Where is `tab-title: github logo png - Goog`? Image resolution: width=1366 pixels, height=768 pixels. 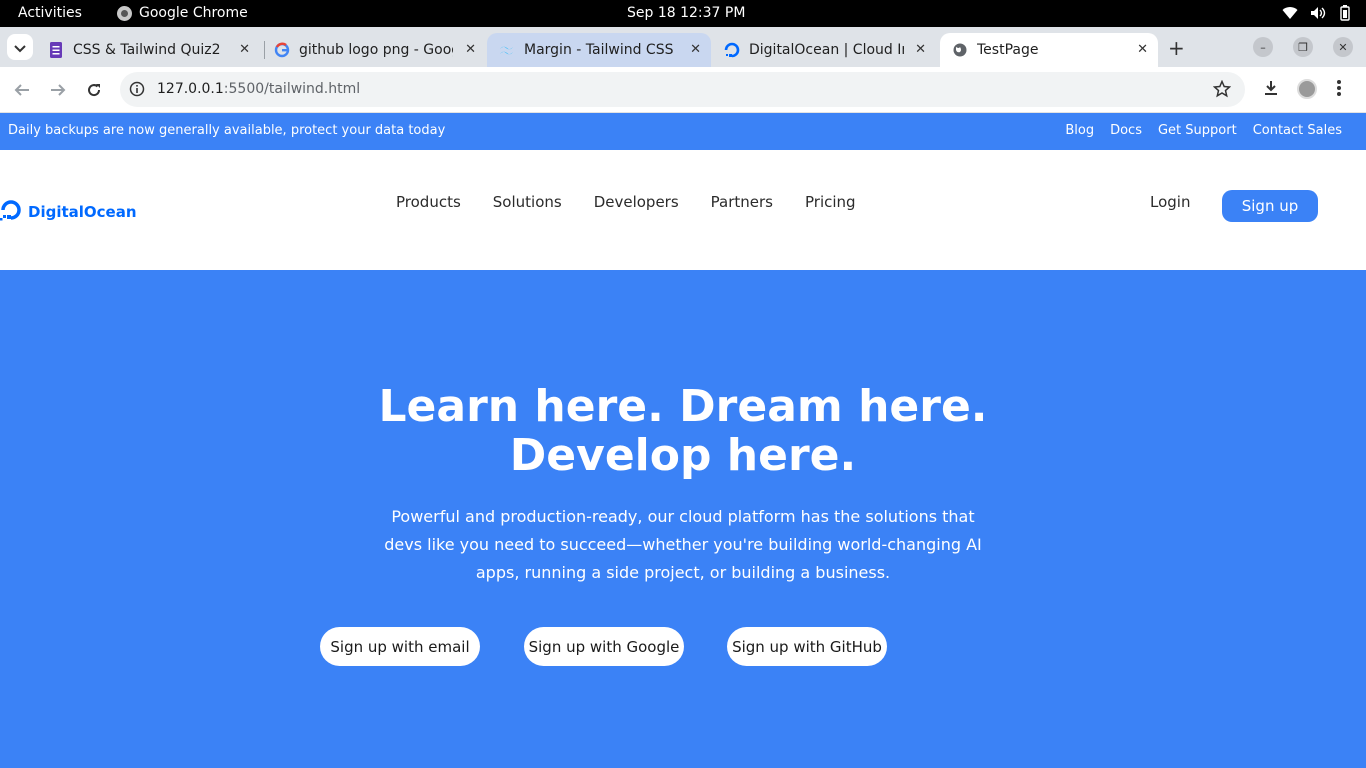 tab-title: github logo png - Goog is located at coordinates (376, 50).